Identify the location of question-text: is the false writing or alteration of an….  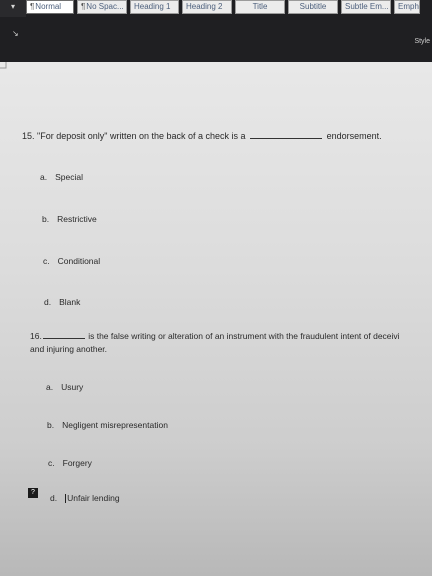
(244, 336).